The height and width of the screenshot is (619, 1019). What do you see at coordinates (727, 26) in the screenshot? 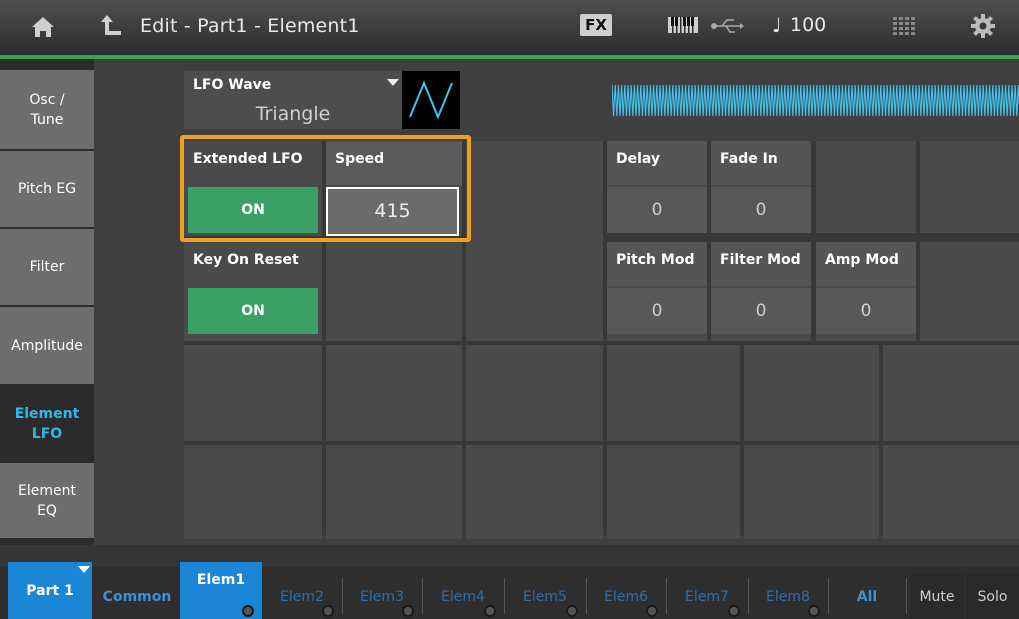
I see `usb-icon` at bounding box center [727, 26].